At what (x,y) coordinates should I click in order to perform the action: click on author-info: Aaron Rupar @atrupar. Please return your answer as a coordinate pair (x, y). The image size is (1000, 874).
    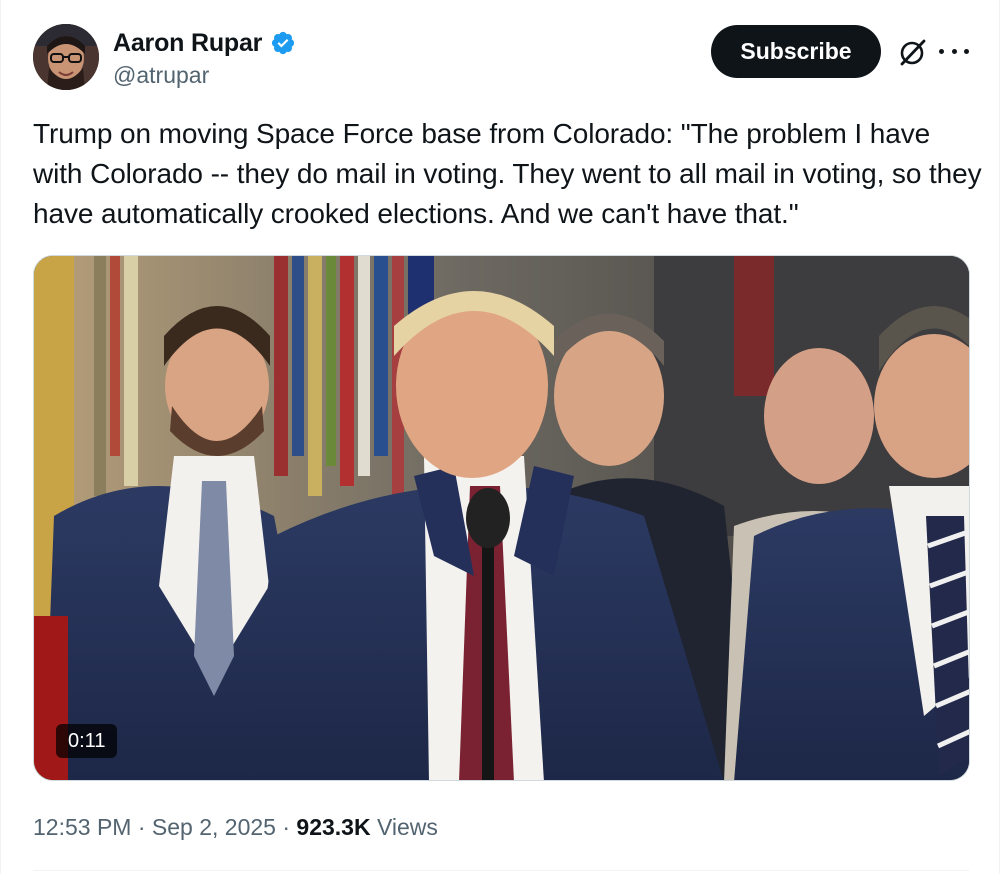
    Looking at the image, I should click on (204, 59).